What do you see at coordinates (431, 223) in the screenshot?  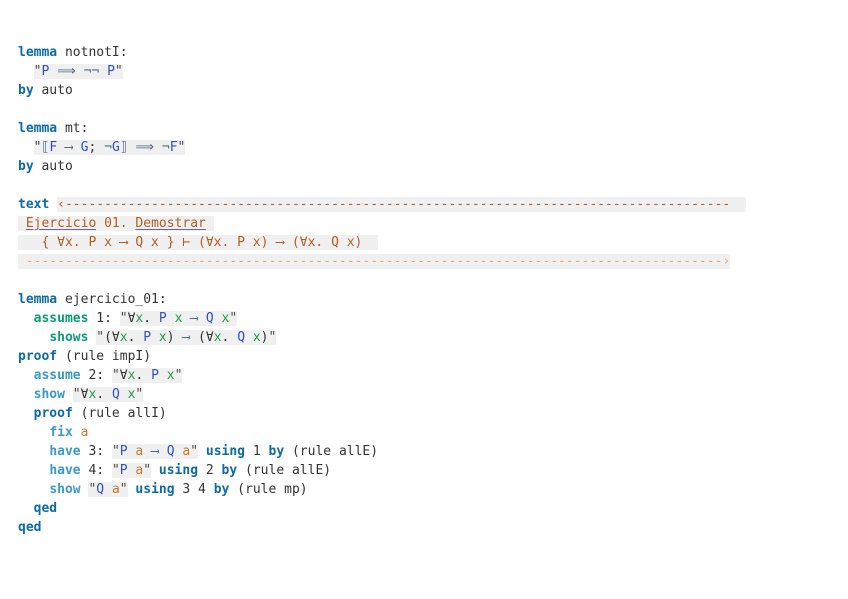 I see `line-text-title: Ejercicio 01. Demostrar` at bounding box center [431, 223].